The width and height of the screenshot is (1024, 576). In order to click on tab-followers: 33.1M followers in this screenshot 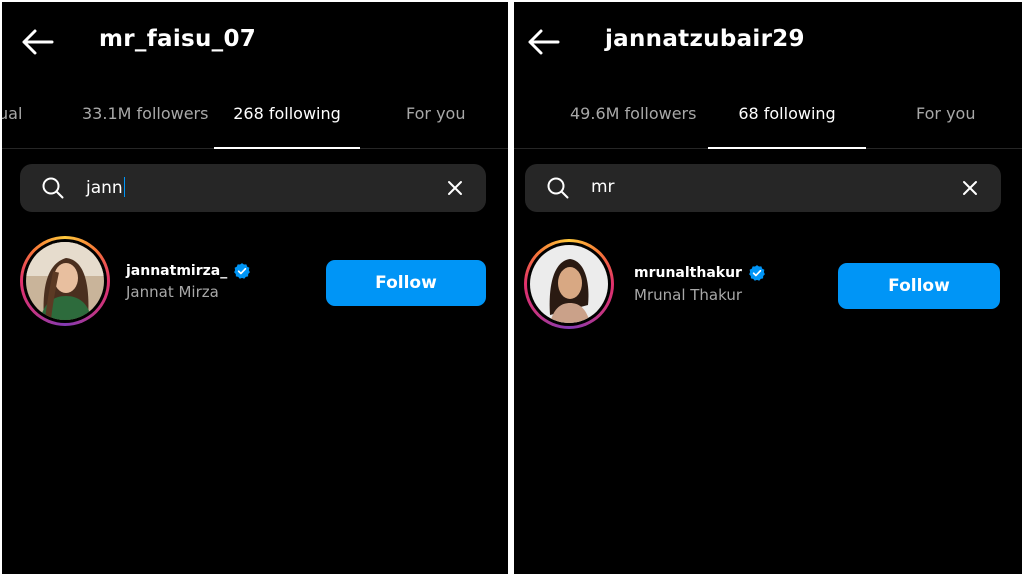, I will do `click(145, 123)`.